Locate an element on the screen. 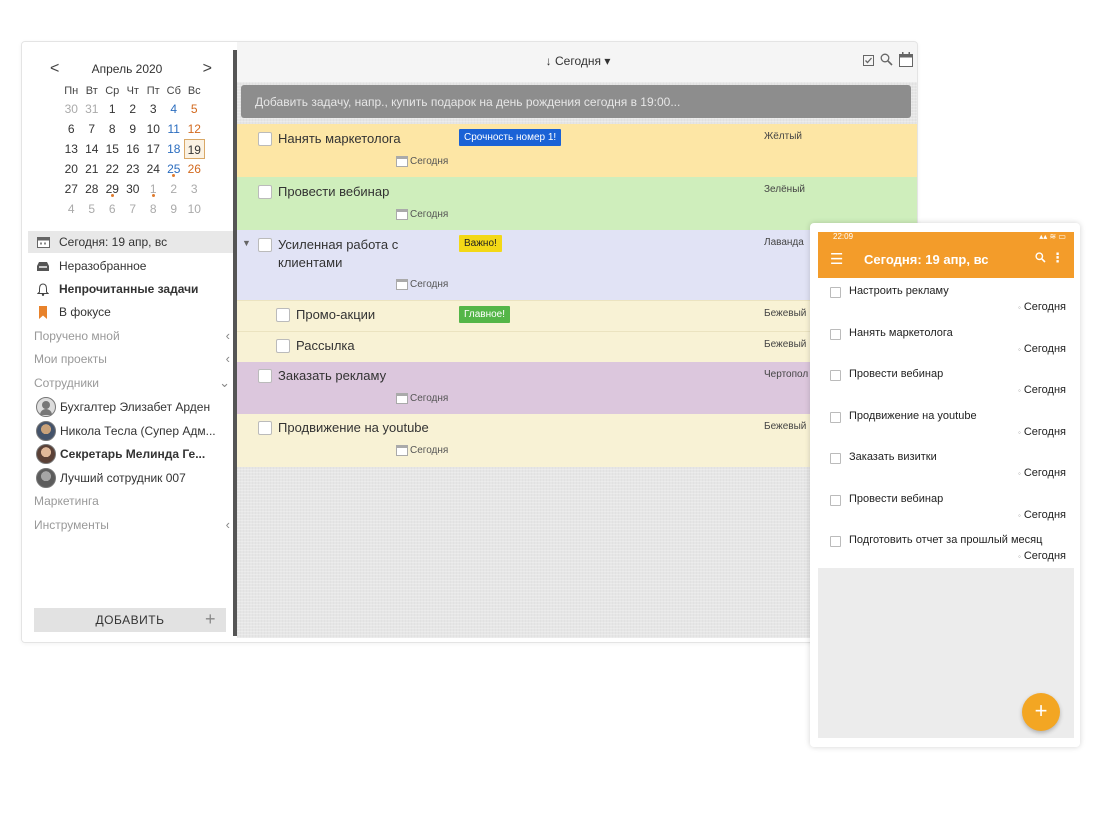  sidebar-item-unread: Непрочитанные задачи is located at coordinates (130, 289).